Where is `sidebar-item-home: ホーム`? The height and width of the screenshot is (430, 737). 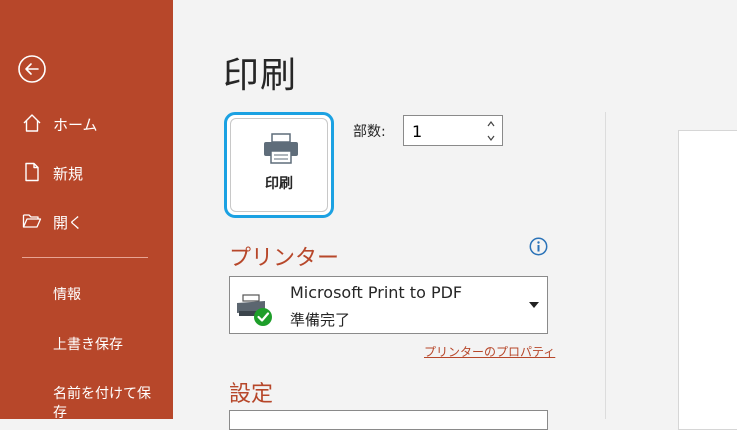
sidebar-item-home: ホーム is located at coordinates (86, 123).